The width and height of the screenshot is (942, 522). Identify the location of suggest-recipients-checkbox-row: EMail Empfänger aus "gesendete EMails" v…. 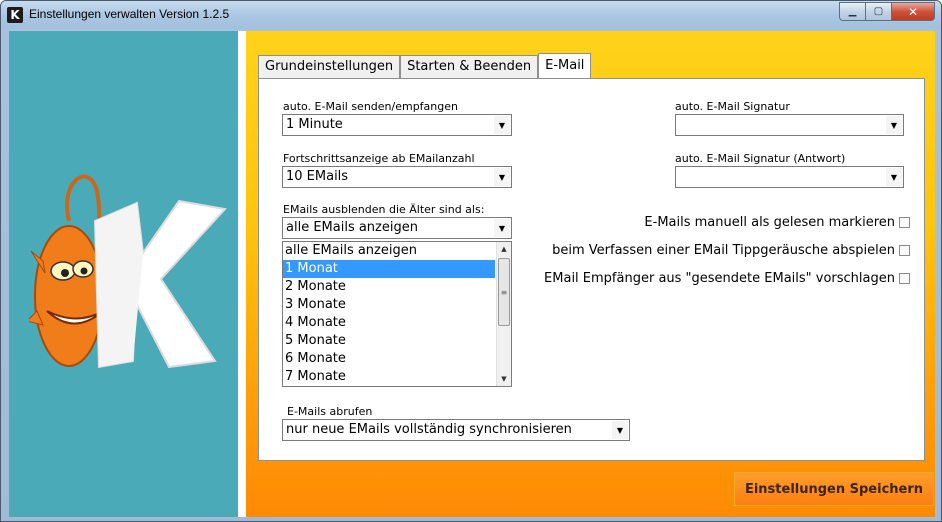
(727, 278).